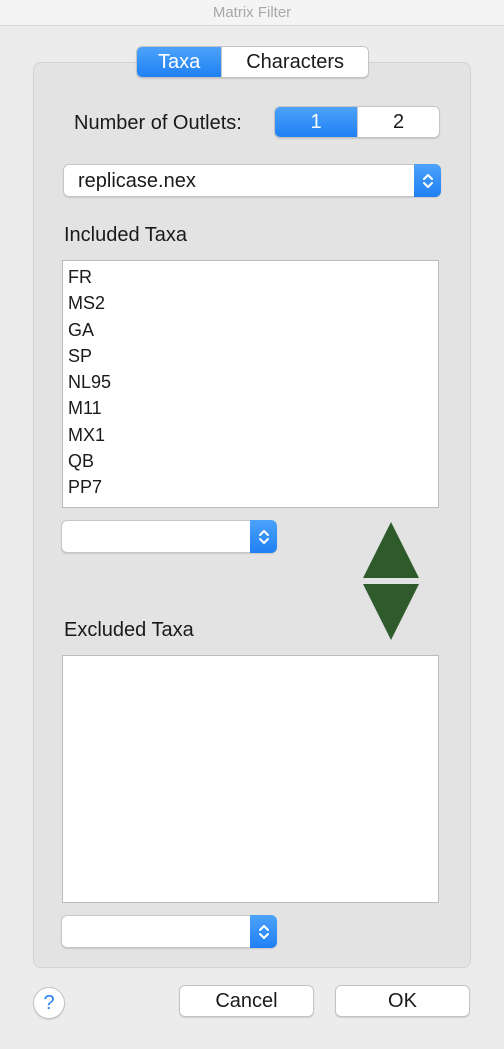  Describe the element at coordinates (250, 461) in the screenshot. I see `list-item: QB` at that location.